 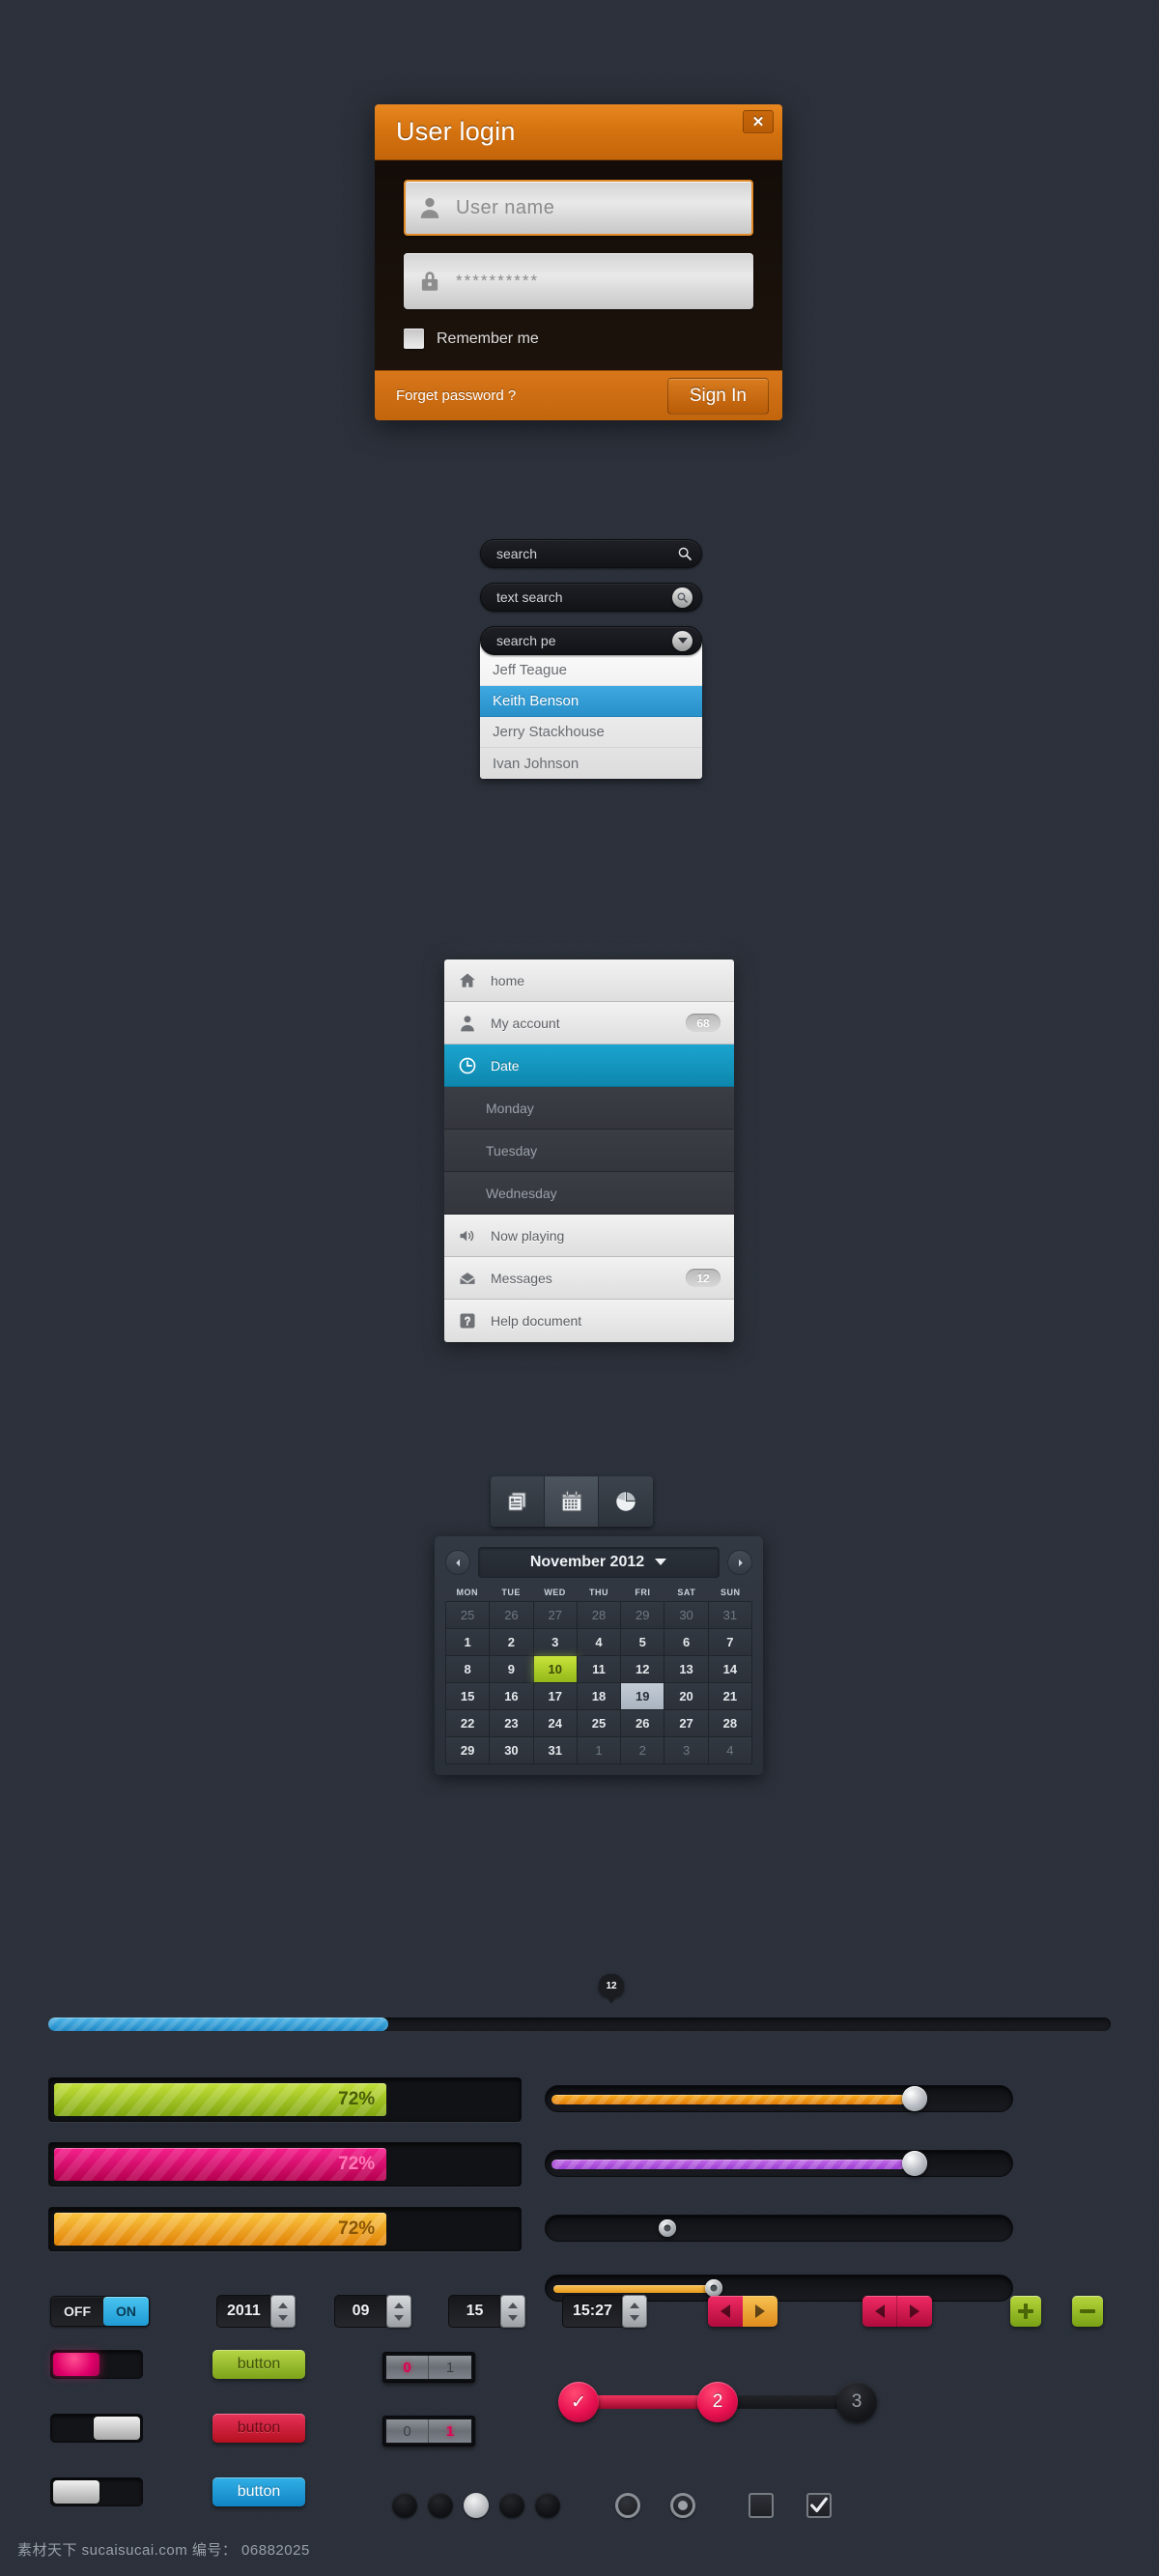 What do you see at coordinates (372, 2312) in the screenshot?
I see `month-stepper: 09` at bounding box center [372, 2312].